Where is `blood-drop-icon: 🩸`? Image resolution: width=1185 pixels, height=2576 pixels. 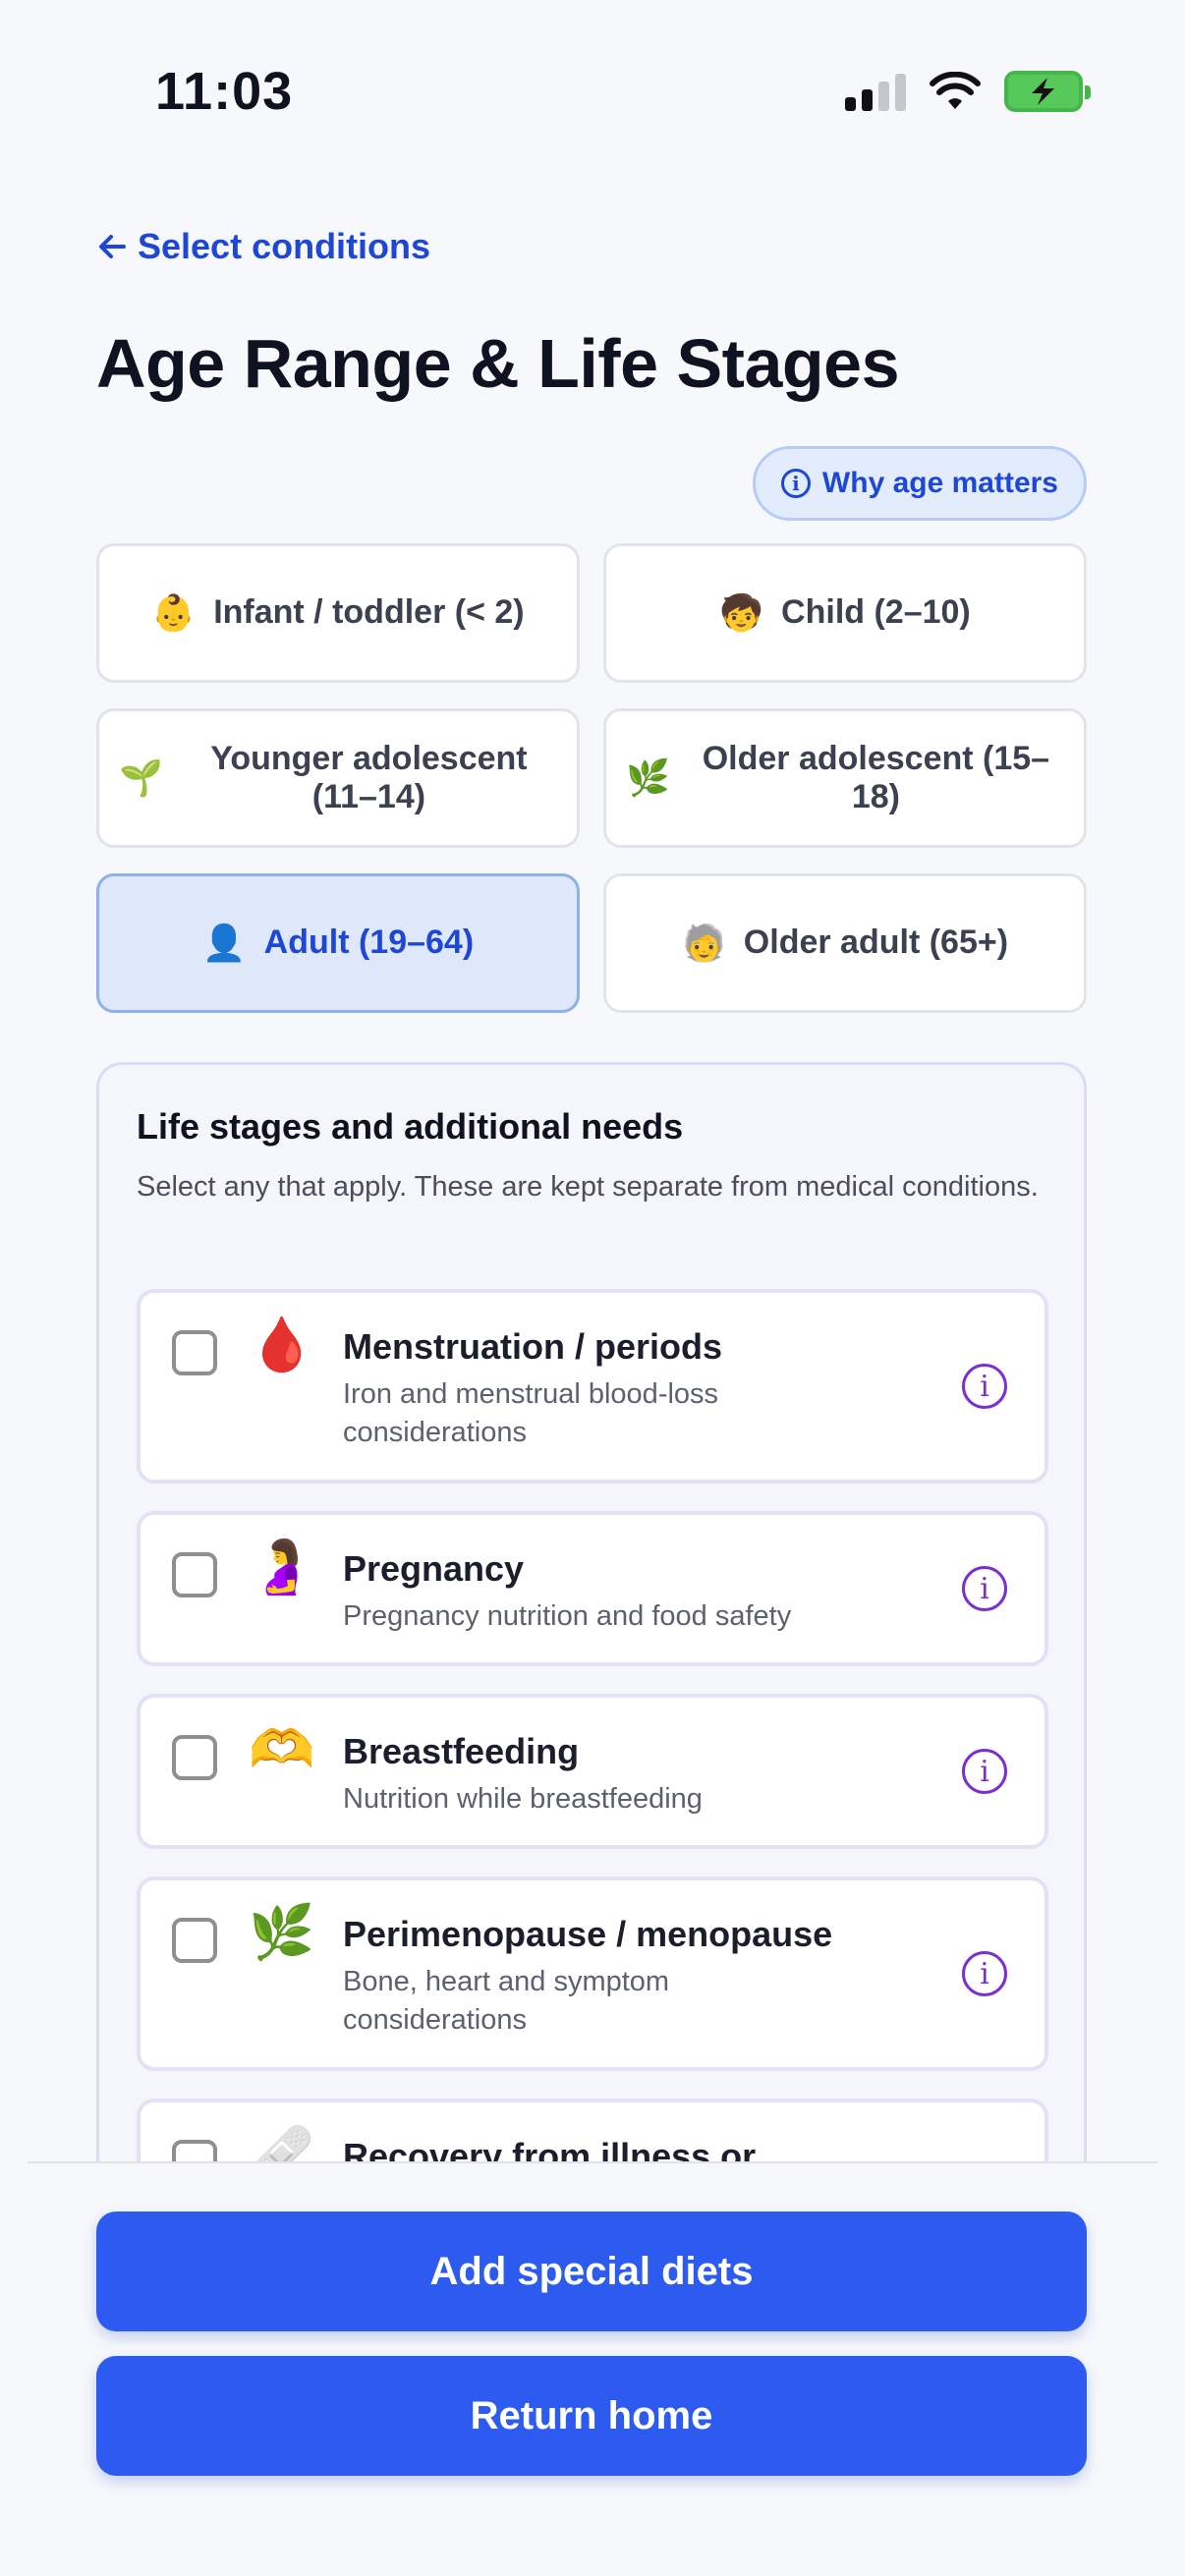
blood-drop-icon: 🩸 is located at coordinates (282, 1345).